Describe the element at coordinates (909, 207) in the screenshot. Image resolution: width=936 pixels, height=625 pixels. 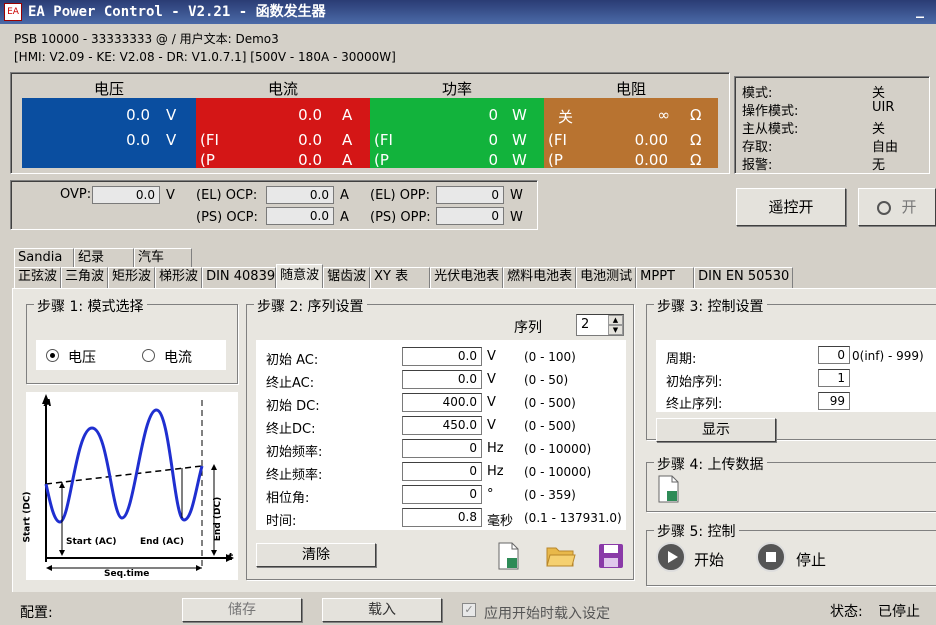
I see `output-on-label: 开` at that location.